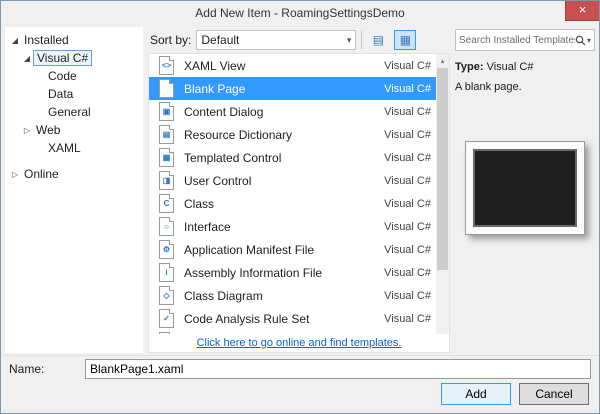 This screenshot has width=600, height=414. I want to click on medium-icons-view-button: ▤, so click(378, 40).